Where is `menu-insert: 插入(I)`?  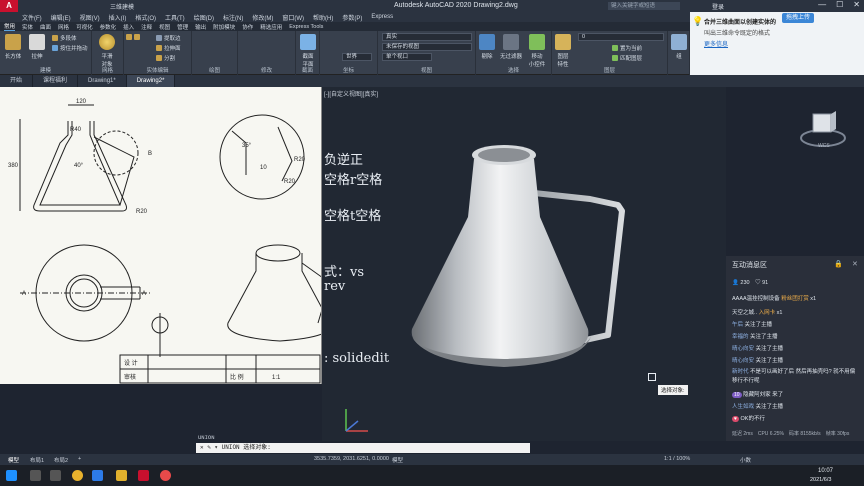
menu-insert: 插入(I) is located at coordinates (118, 17).